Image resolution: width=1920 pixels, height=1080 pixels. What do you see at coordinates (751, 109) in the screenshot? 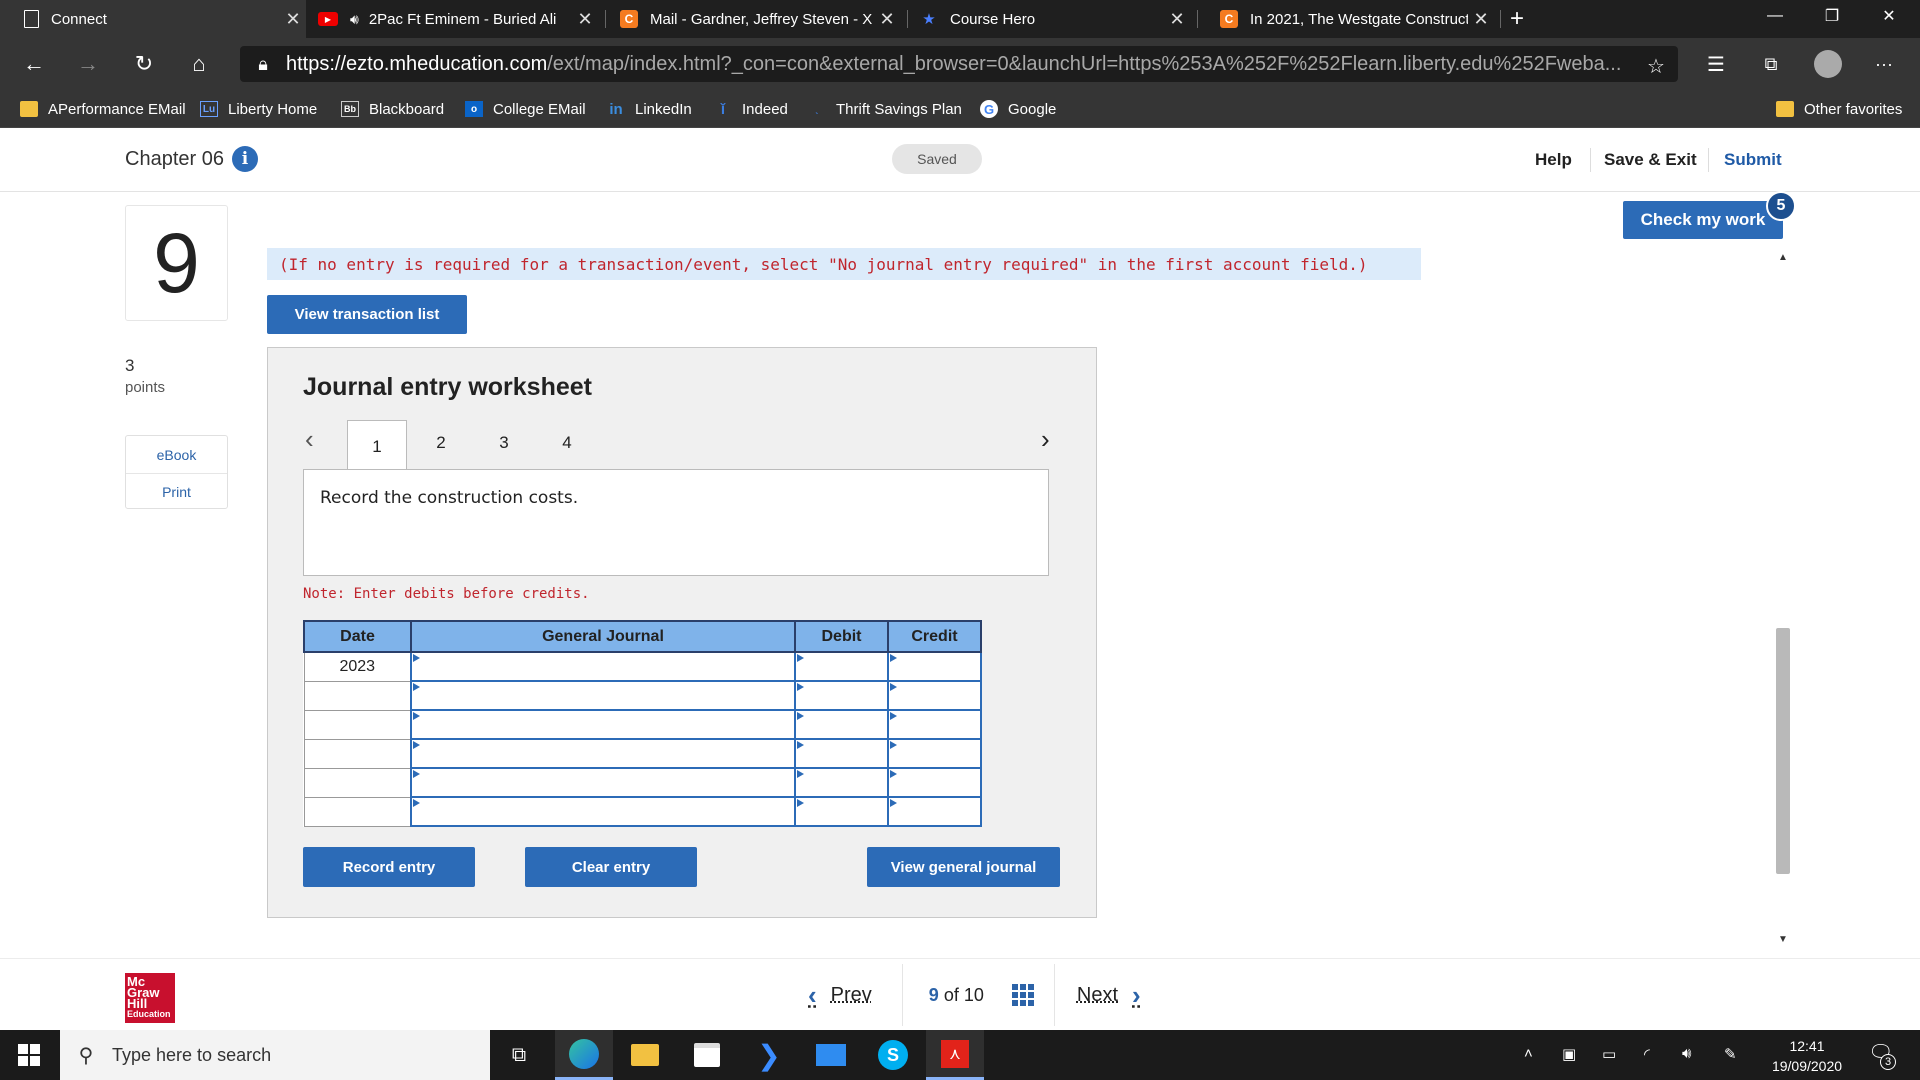
I see `bookmark-indeed: ǐ Indeed` at bounding box center [751, 109].